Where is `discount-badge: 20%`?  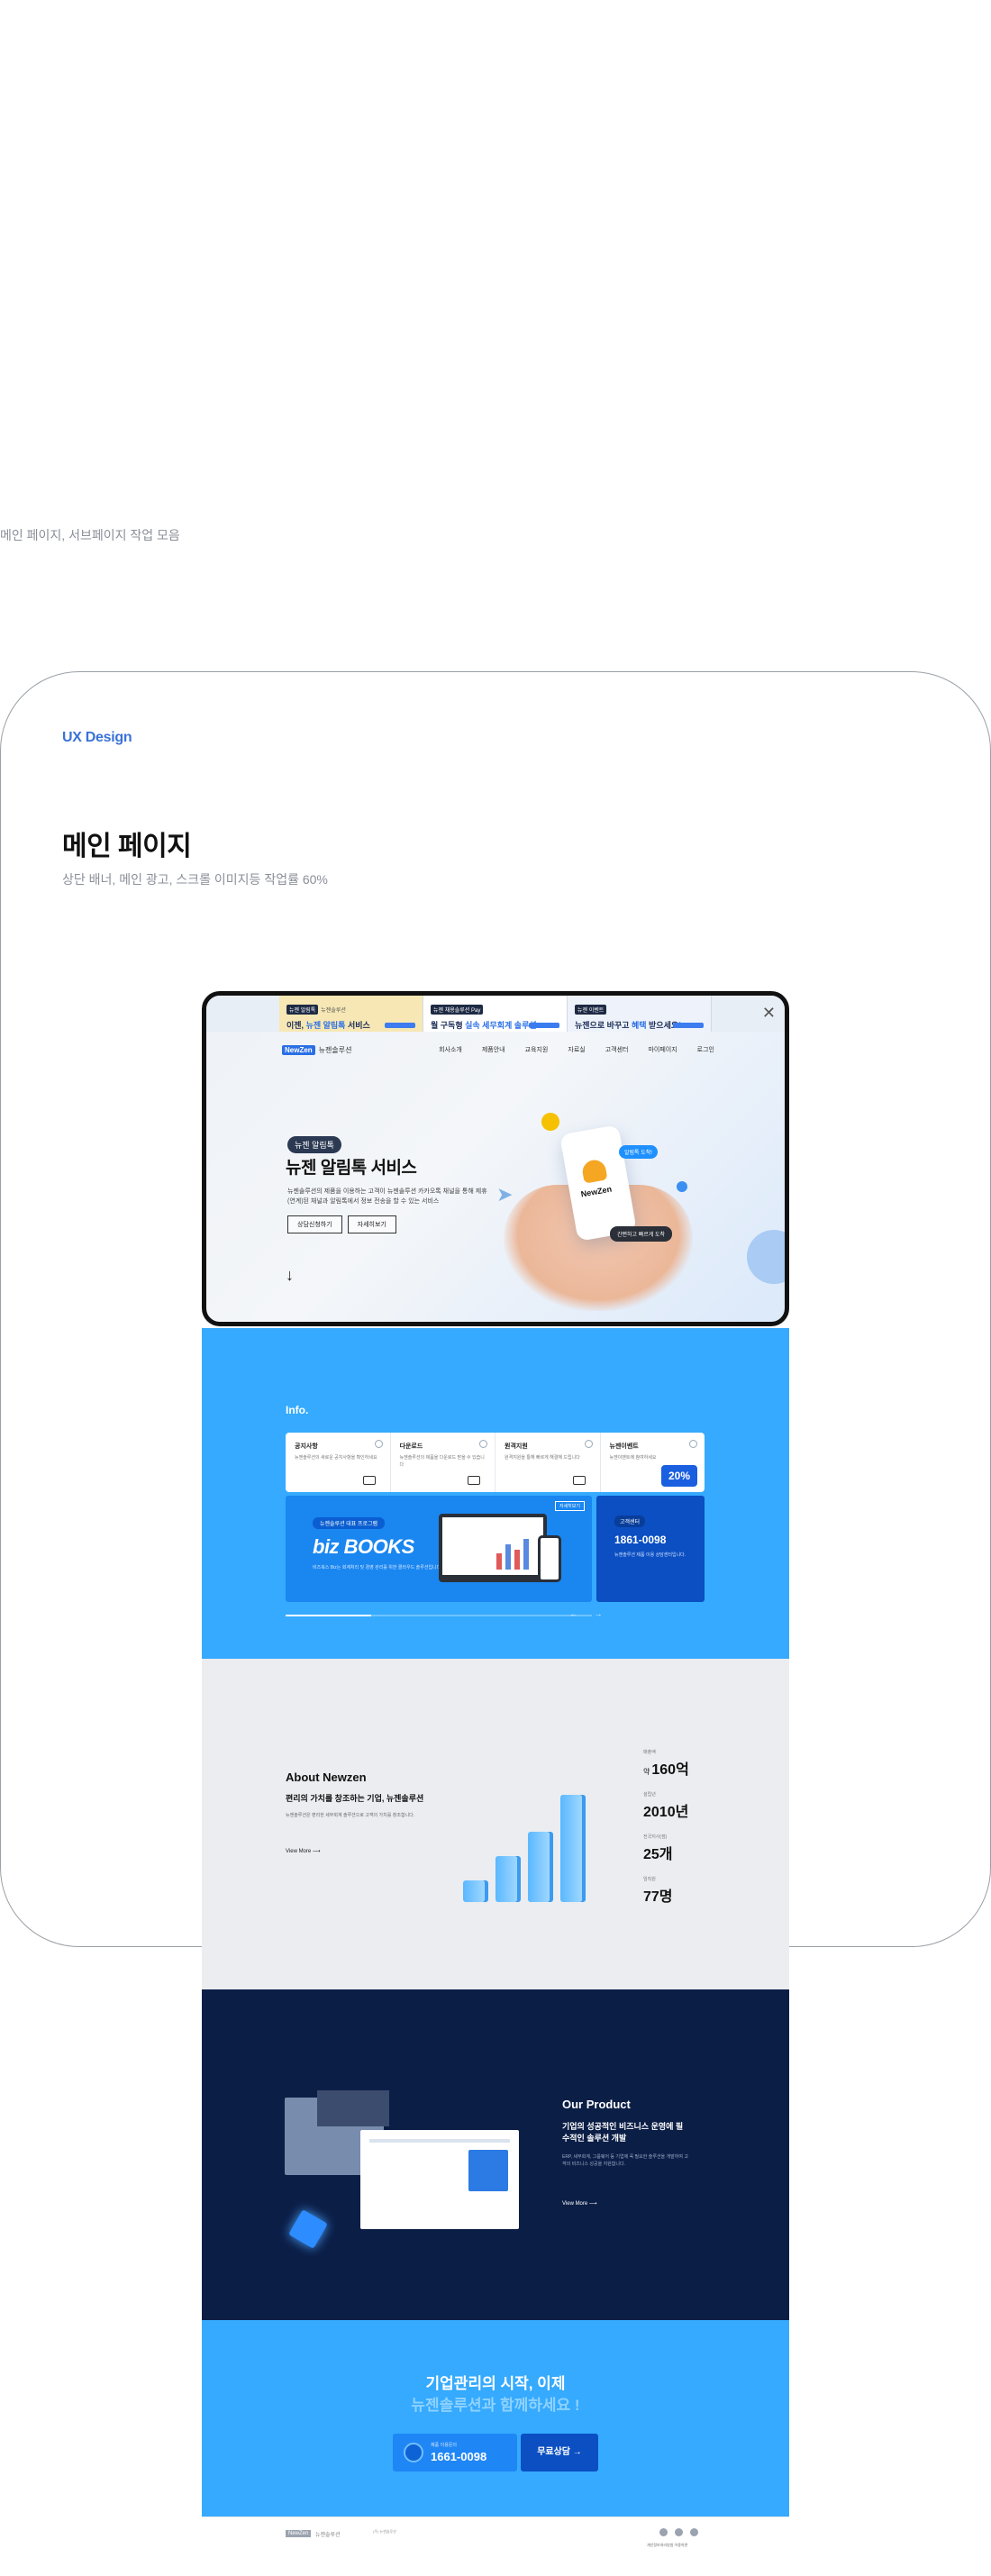
discount-badge: 20% is located at coordinates (679, 1476).